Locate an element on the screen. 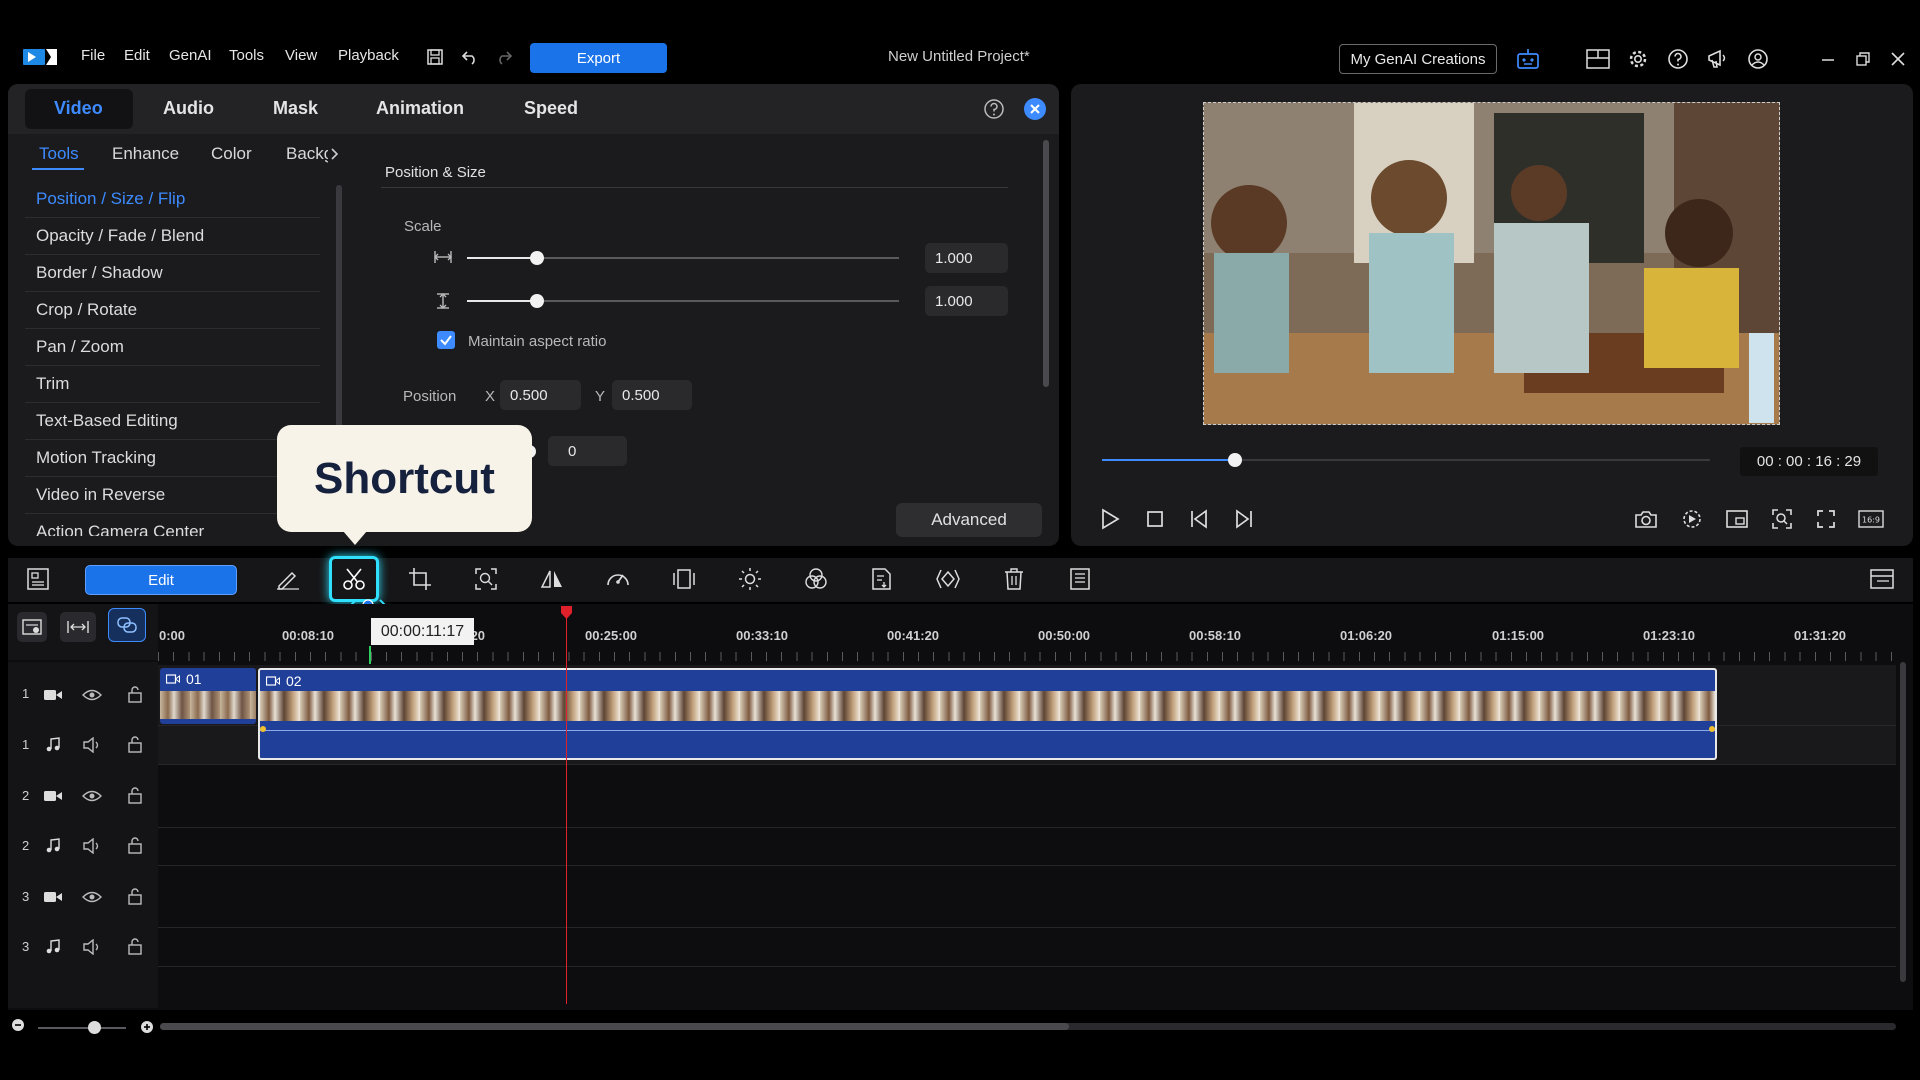  zoom-fit-icon is located at coordinates (1782, 519).